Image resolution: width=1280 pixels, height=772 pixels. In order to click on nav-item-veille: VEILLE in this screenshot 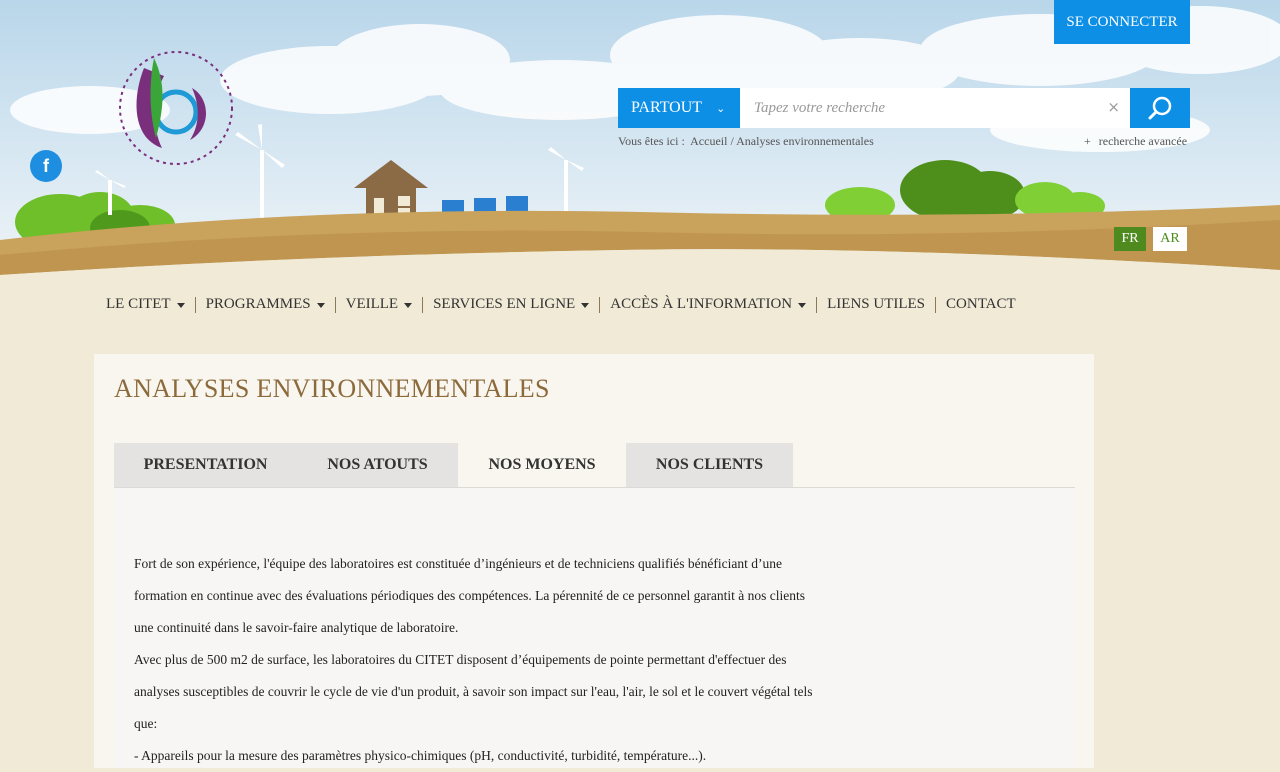, I will do `click(381, 304)`.